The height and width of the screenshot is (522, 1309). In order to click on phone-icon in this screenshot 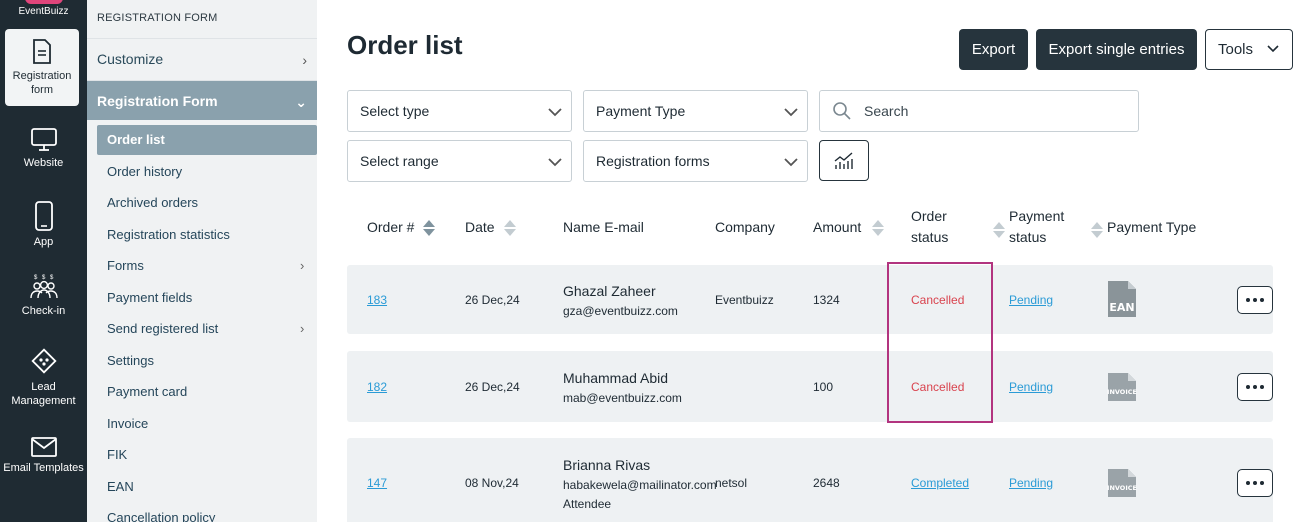, I will do `click(43, 216)`.